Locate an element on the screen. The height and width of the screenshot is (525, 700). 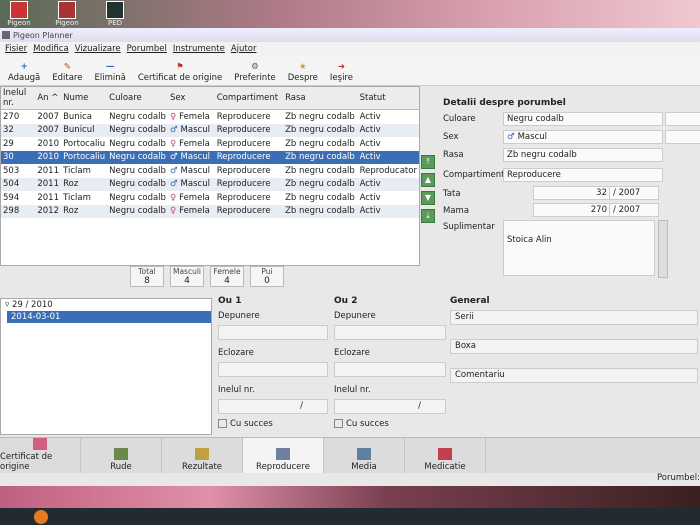
table-cell: 2012 is located at coordinates (48, 211).